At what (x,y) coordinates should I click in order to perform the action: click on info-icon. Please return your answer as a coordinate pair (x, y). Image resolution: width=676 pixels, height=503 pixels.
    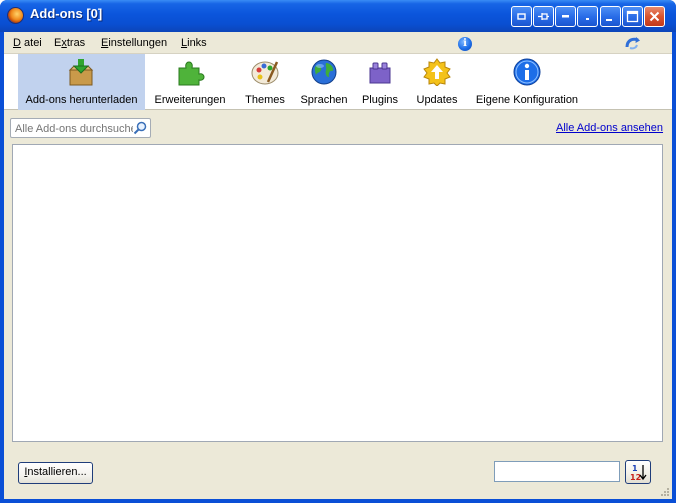
    Looking at the image, I should click on (527, 72).